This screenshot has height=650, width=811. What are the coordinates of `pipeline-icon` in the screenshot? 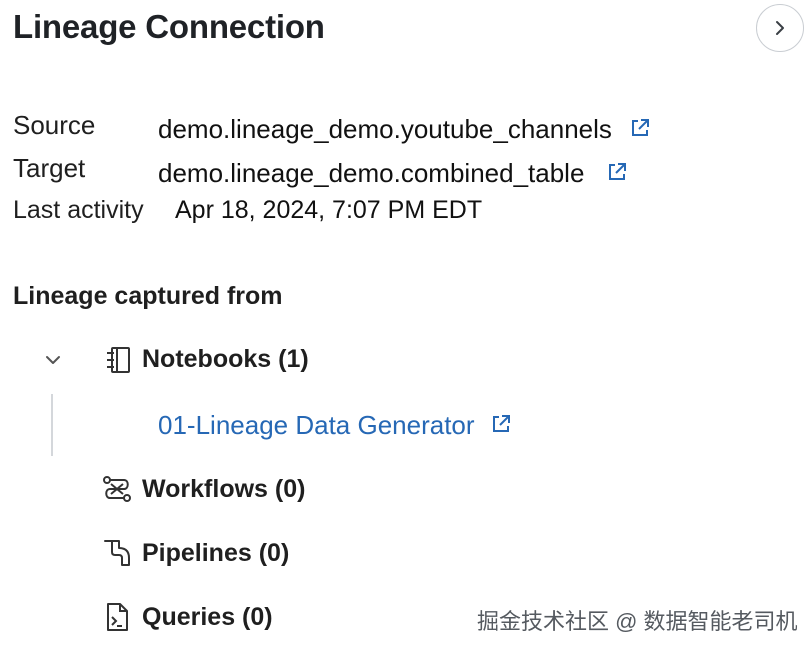 It's located at (117, 553).